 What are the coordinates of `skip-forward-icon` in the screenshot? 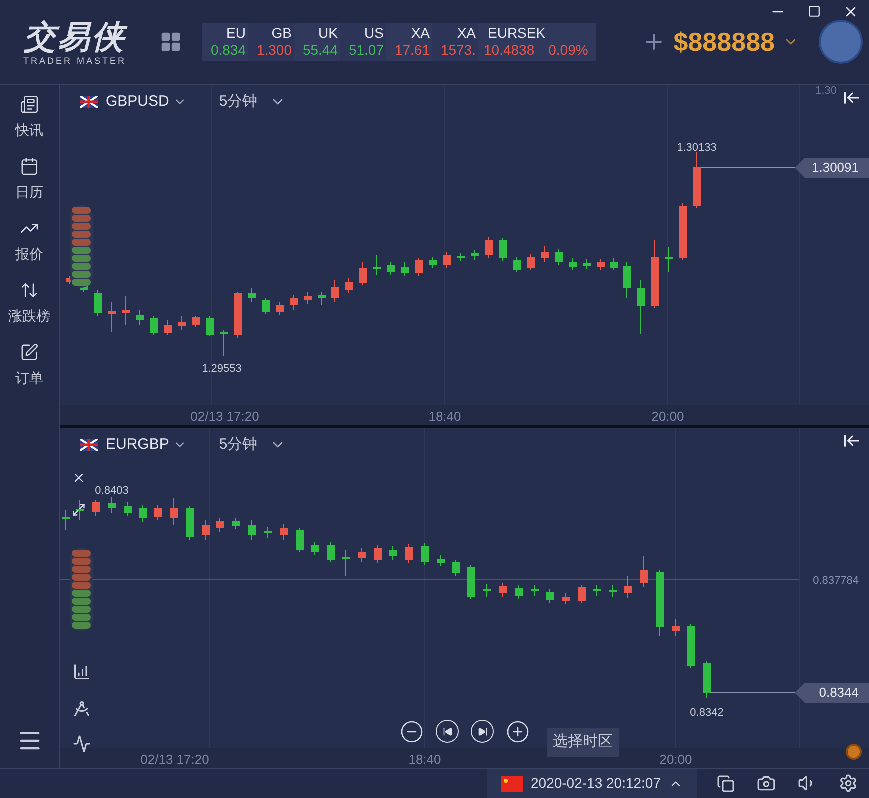 It's located at (483, 731).